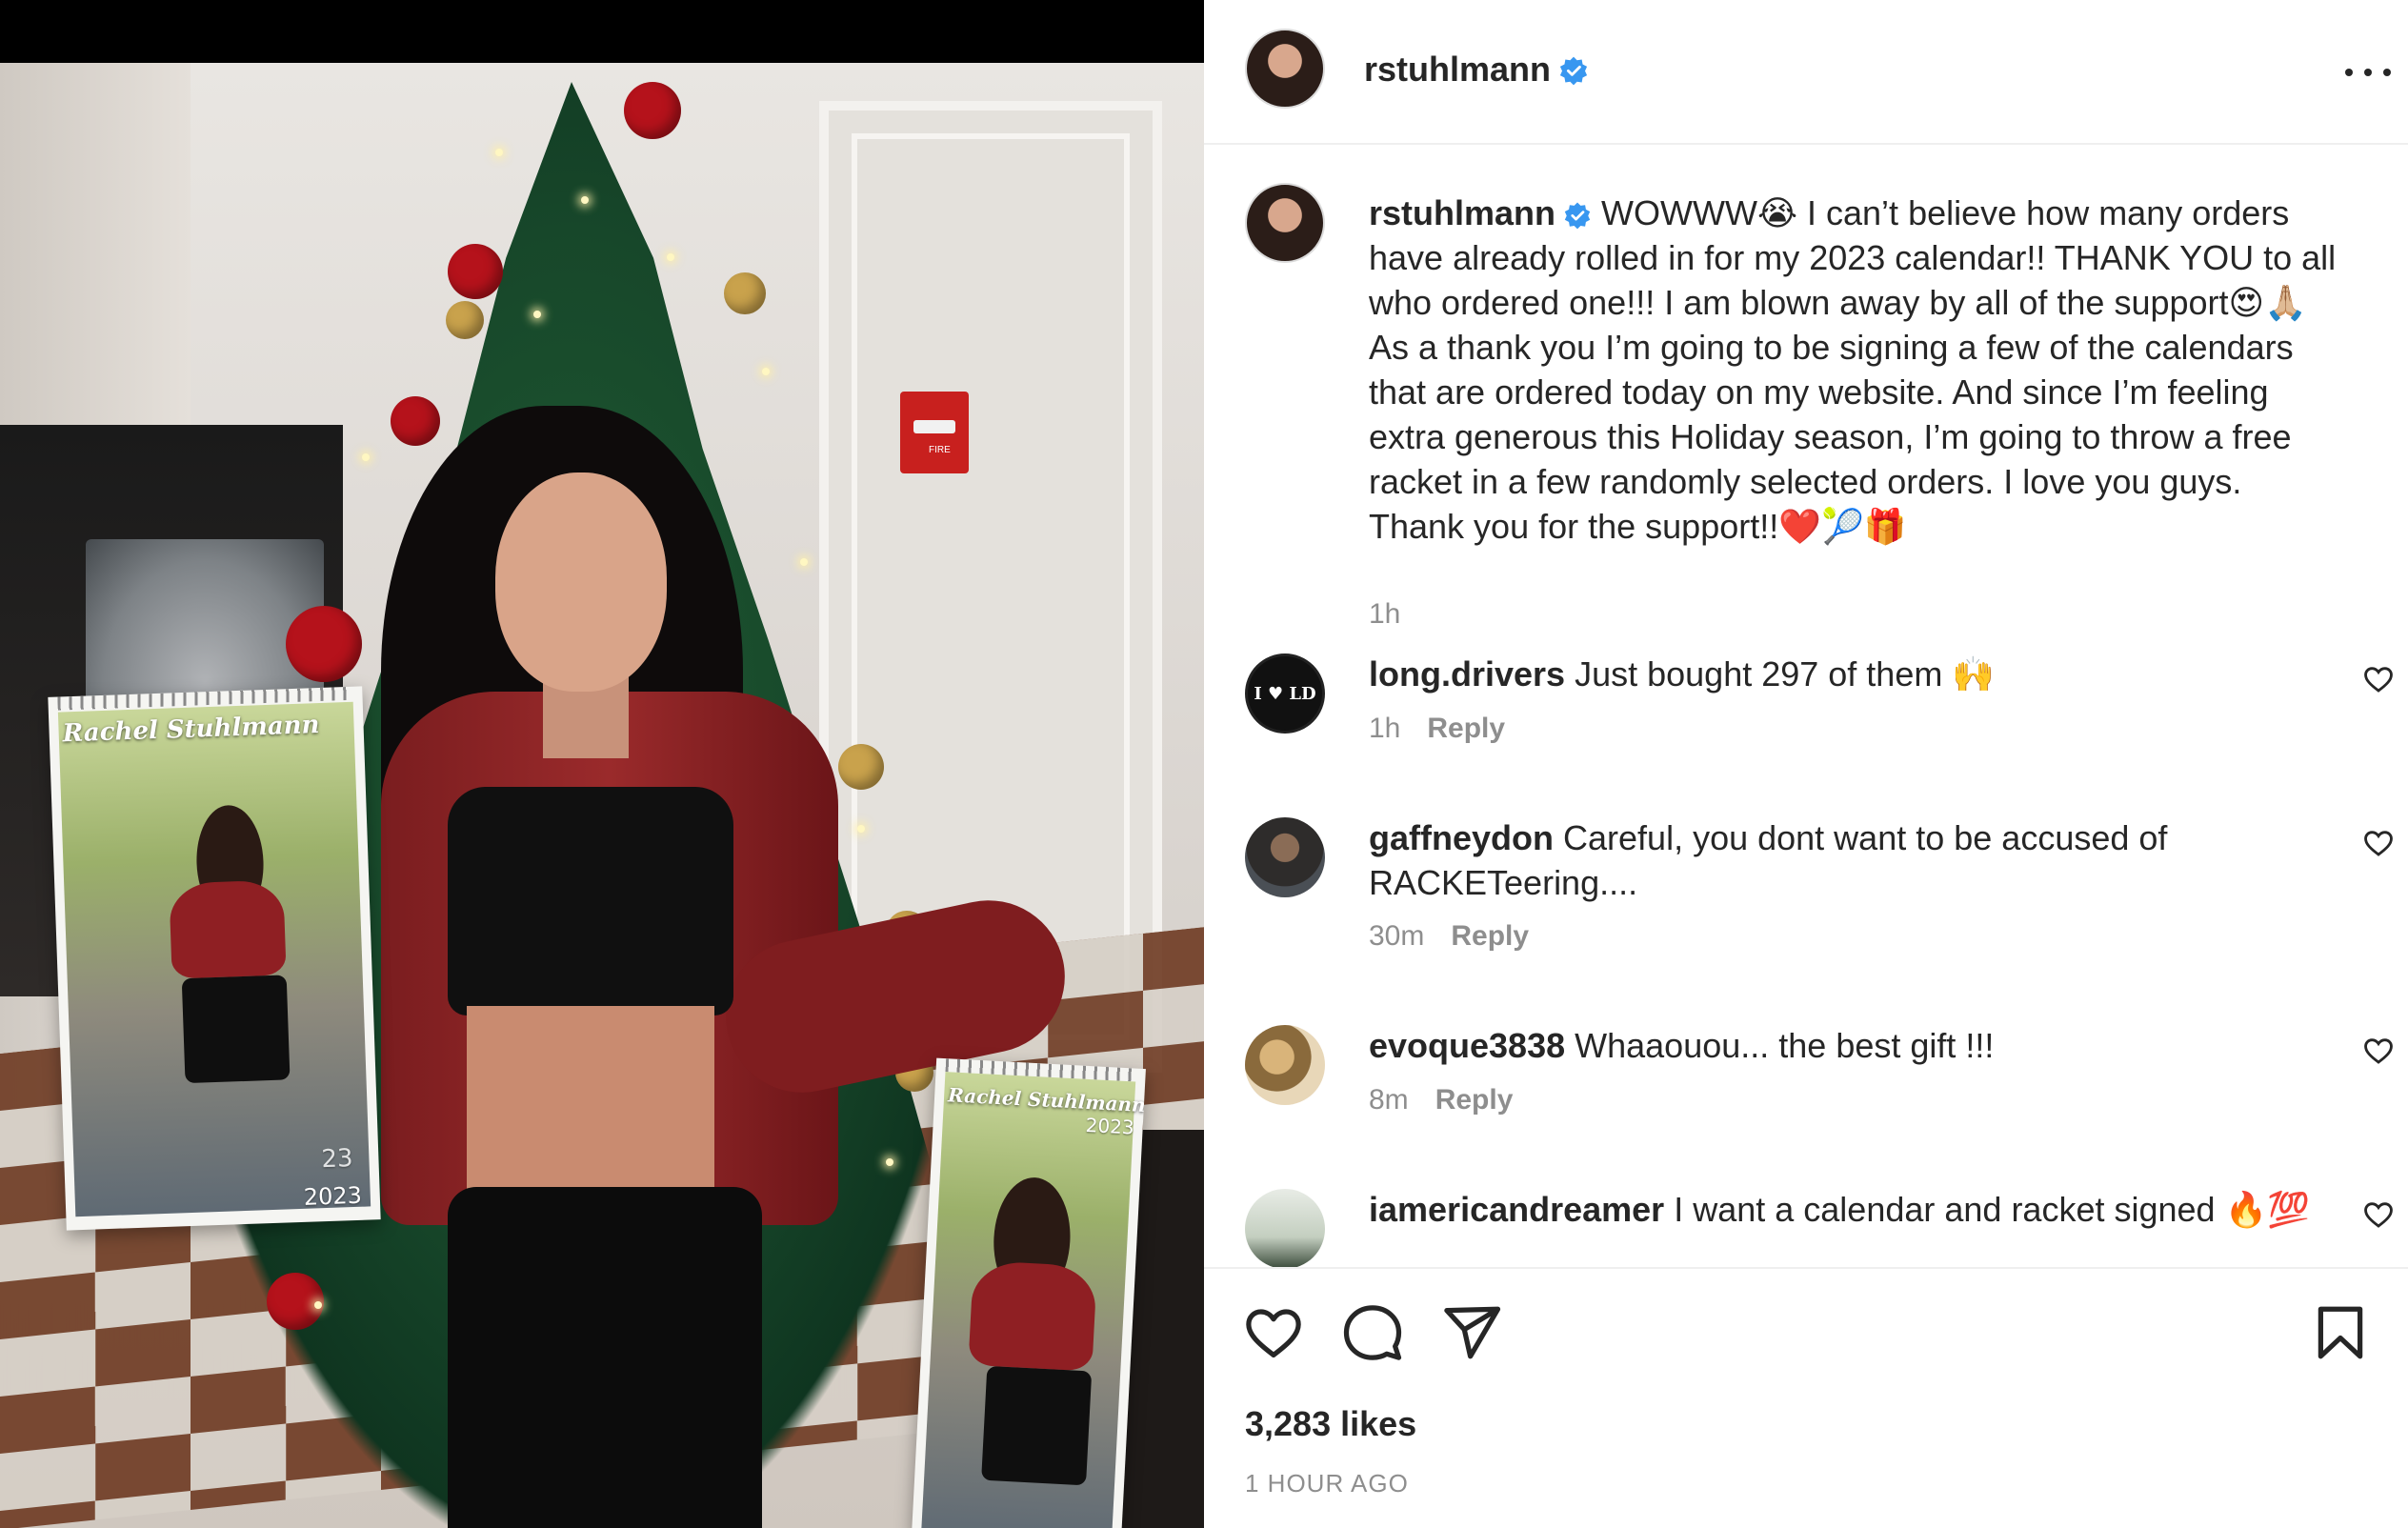 The height and width of the screenshot is (1528, 2408). Describe the element at coordinates (605, 1357) in the screenshot. I see `person-leggings` at that location.